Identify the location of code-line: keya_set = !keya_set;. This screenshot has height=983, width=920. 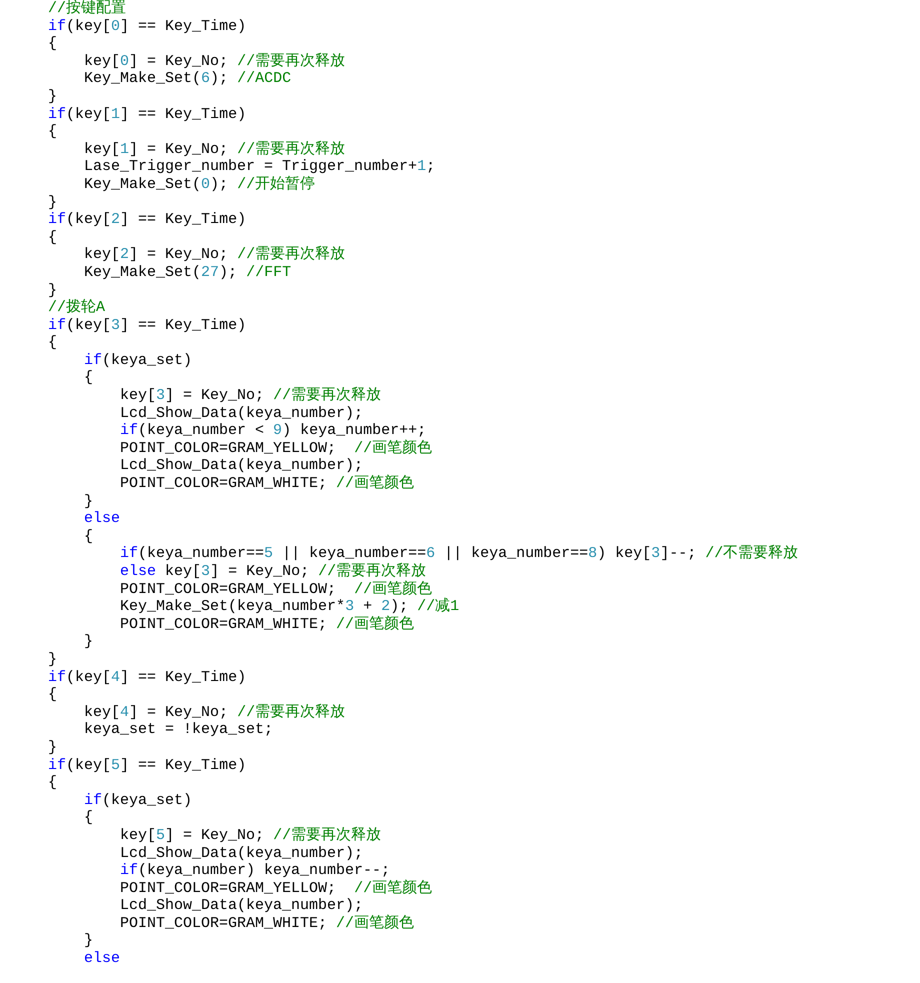
(178, 730).